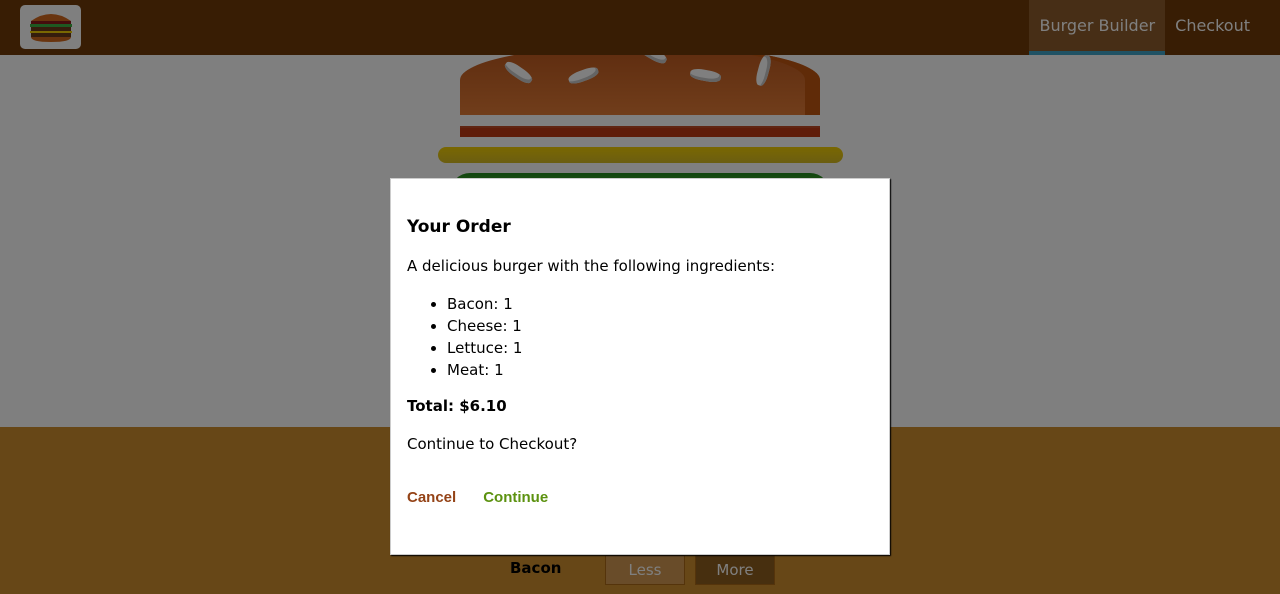  Describe the element at coordinates (660, 370) in the screenshot. I see `list-item: Meat: 1` at that location.